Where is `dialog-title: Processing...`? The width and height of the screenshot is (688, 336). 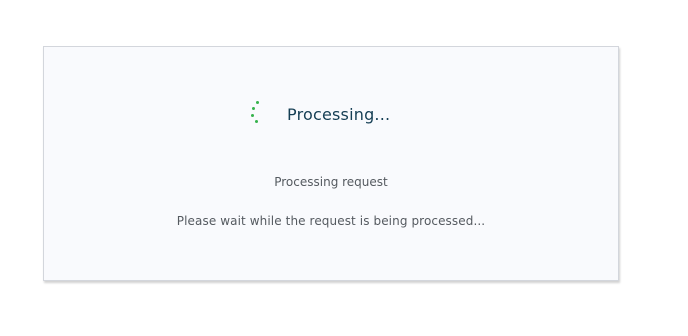
dialog-title: Processing... is located at coordinates (339, 114).